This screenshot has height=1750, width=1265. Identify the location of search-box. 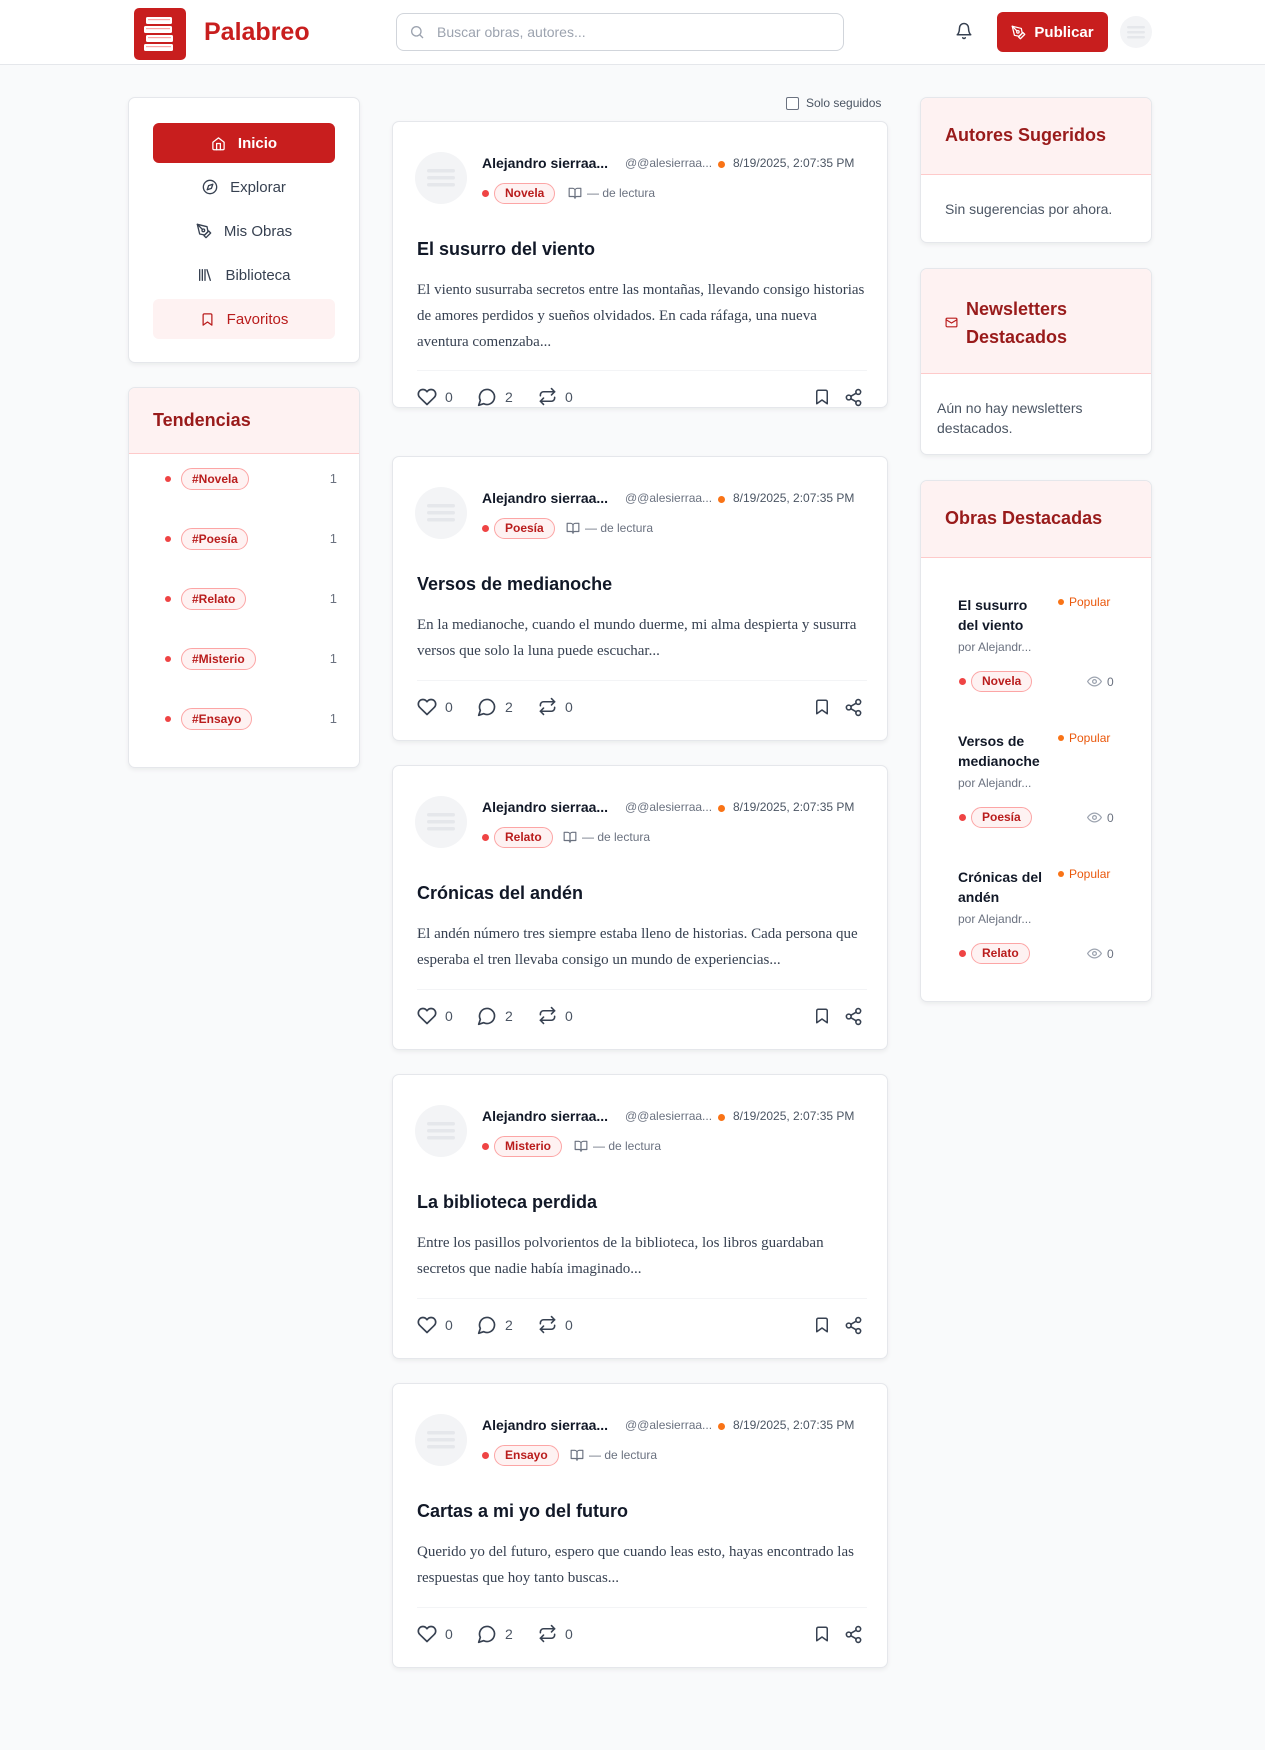
(620, 32).